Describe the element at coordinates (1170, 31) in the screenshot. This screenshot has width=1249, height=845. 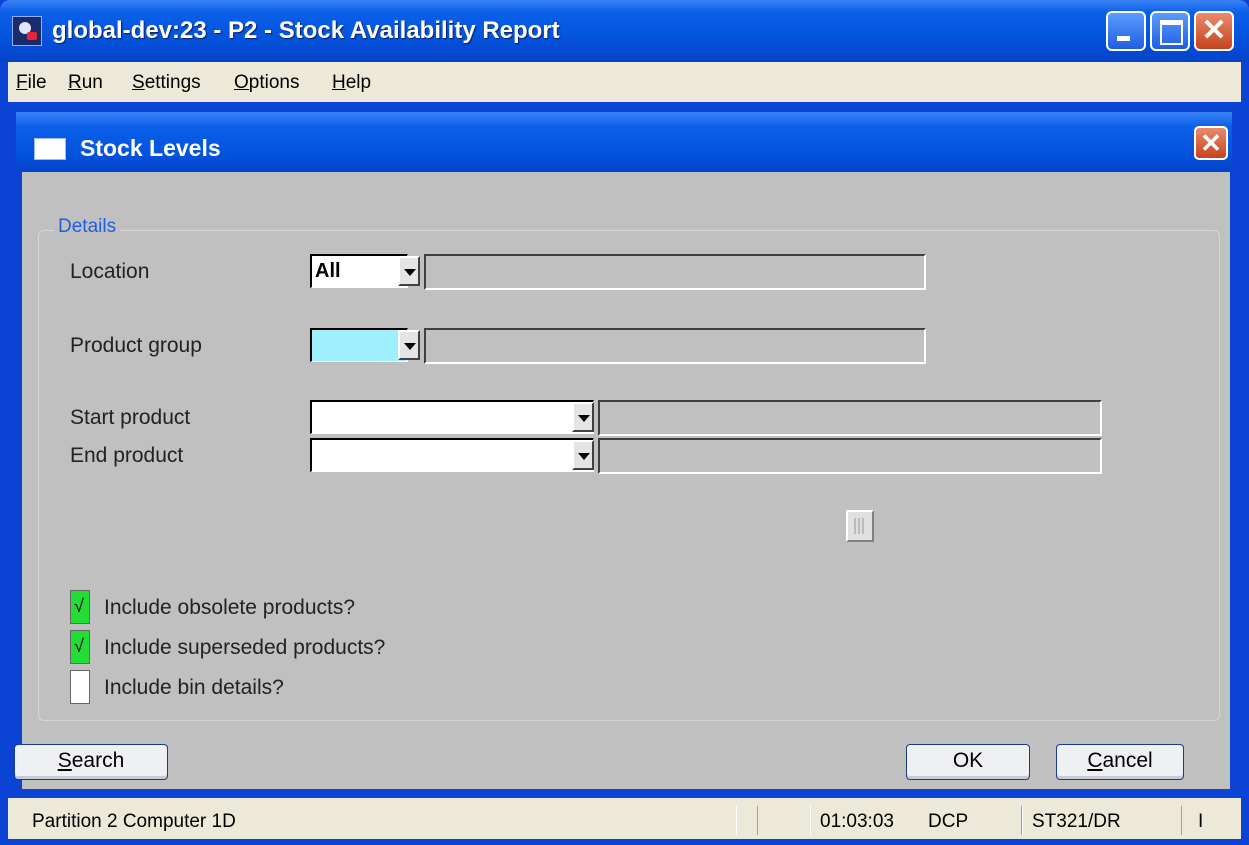
I see `maximize-button` at that location.